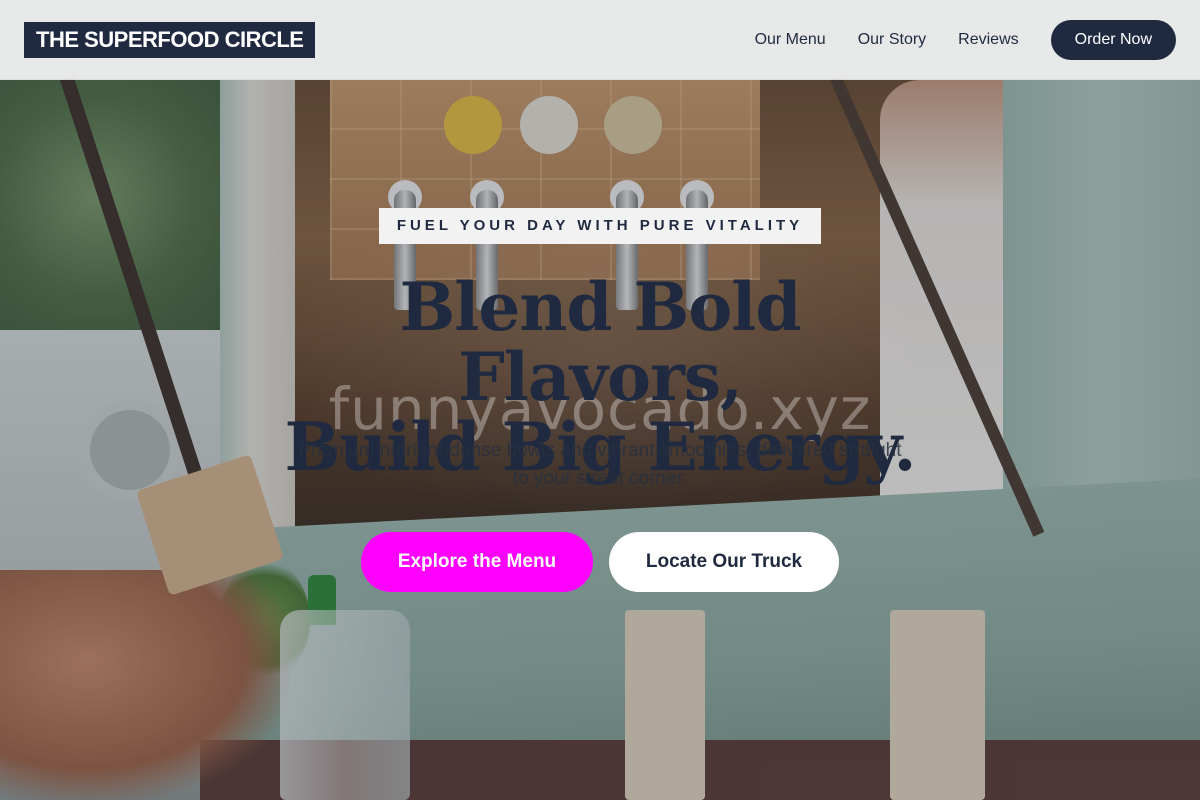 This screenshot has width=1200, height=800. Describe the element at coordinates (988, 40) in the screenshot. I see `nav-link-reviews: Reviews` at that location.